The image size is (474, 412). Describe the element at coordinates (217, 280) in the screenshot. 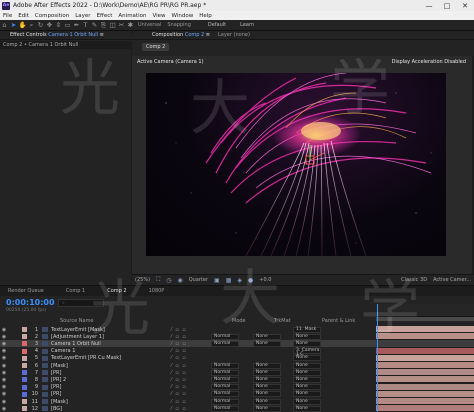

I see `region-icon: ▣` at that location.